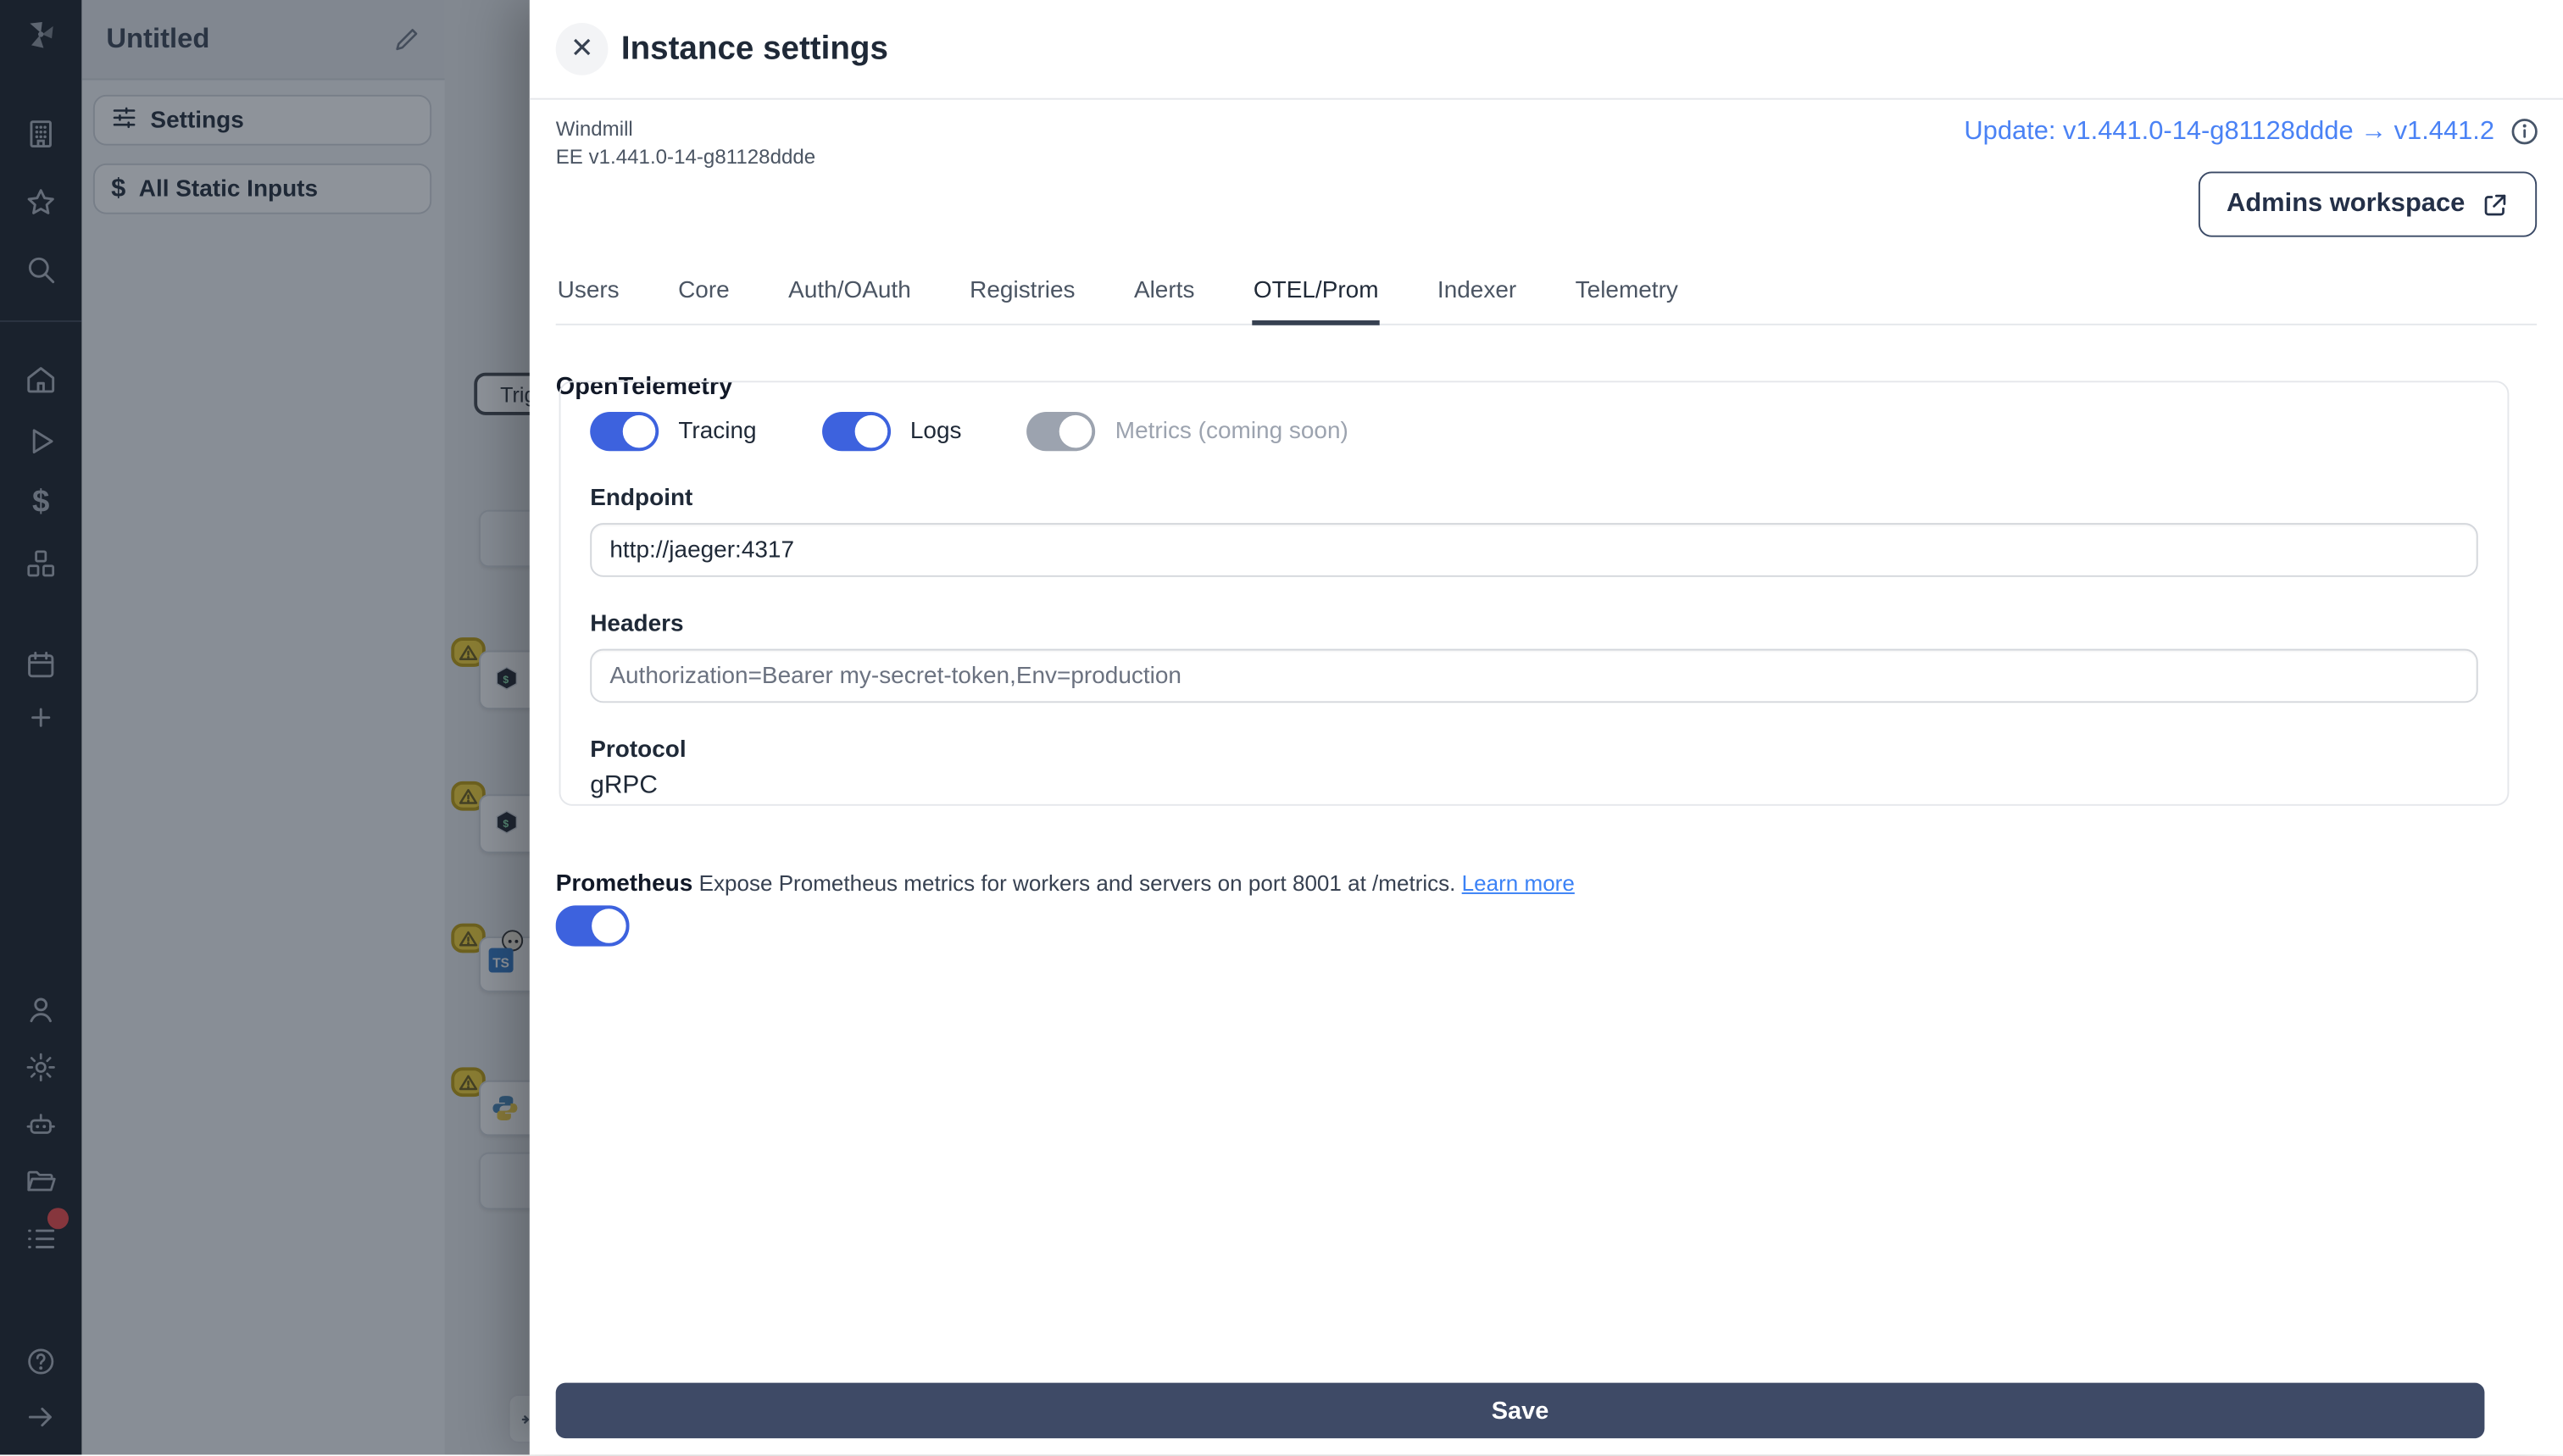 The width and height of the screenshot is (2563, 1456). I want to click on otel-toggle-row: Tracing Logs Metrics (coming soon), so click(1533, 432).